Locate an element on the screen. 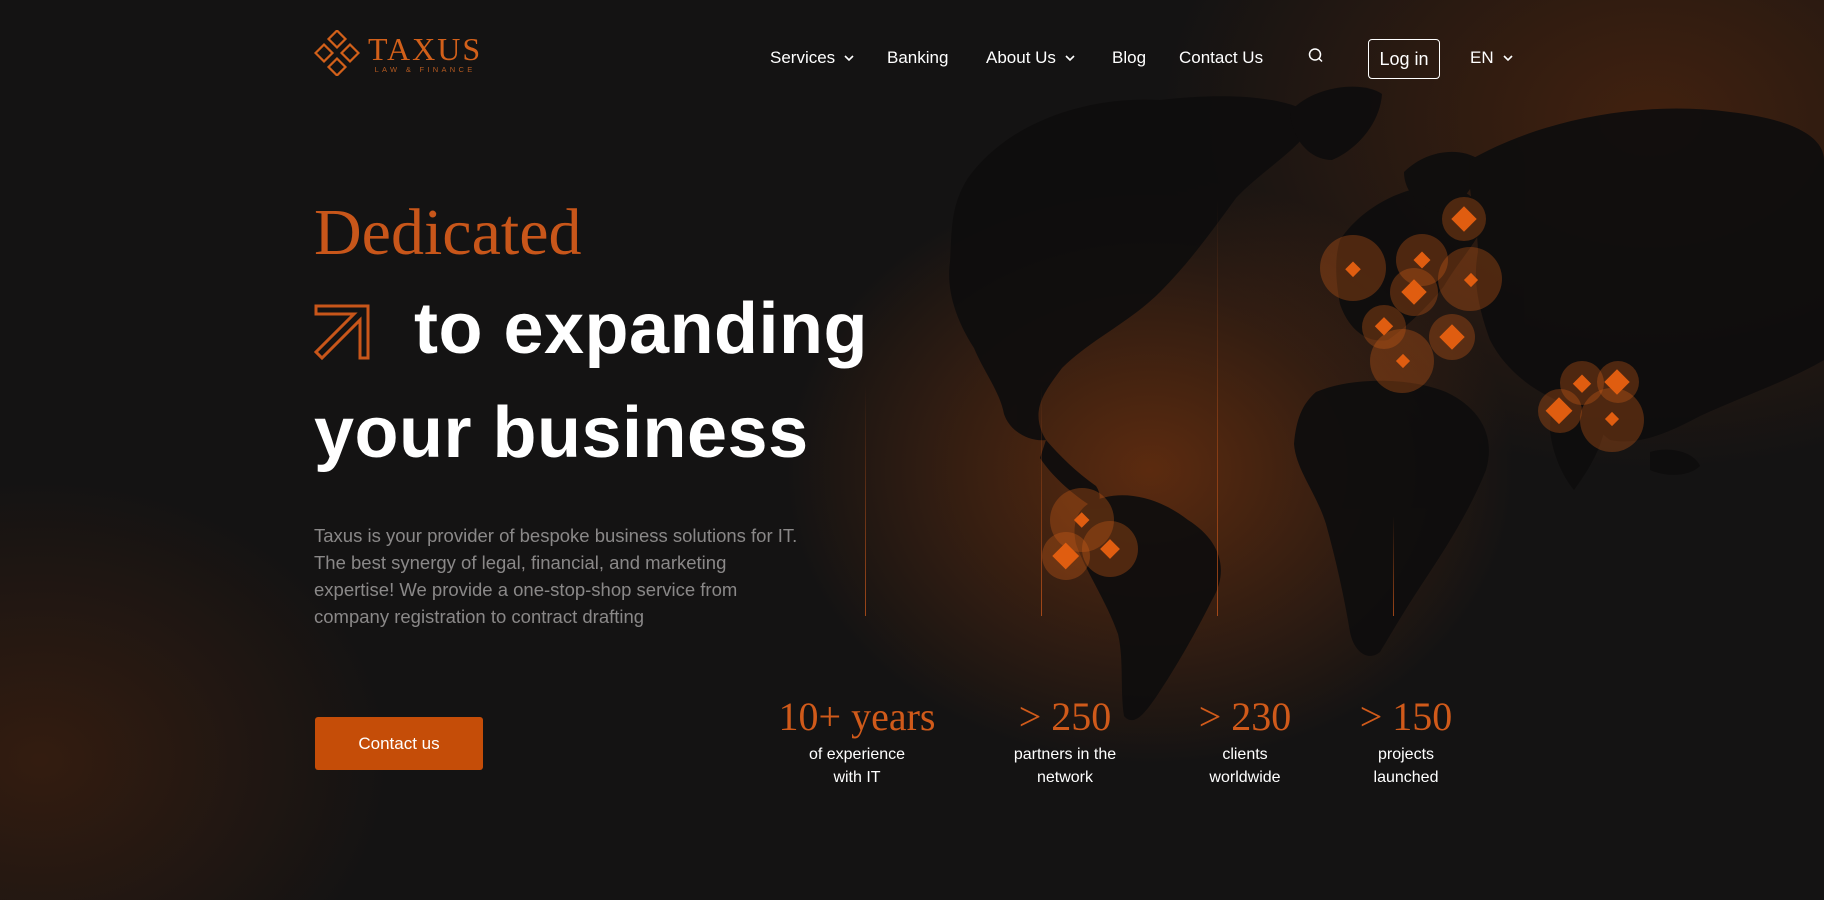 The image size is (1824, 900). stat-label: clients worldwide is located at coordinates (1245, 766).